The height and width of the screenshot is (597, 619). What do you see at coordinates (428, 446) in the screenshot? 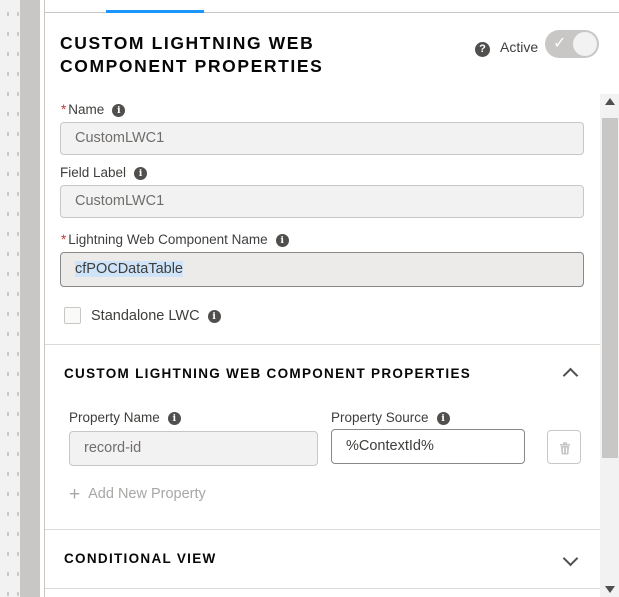
I see `property-source-input: %ContextId%` at bounding box center [428, 446].